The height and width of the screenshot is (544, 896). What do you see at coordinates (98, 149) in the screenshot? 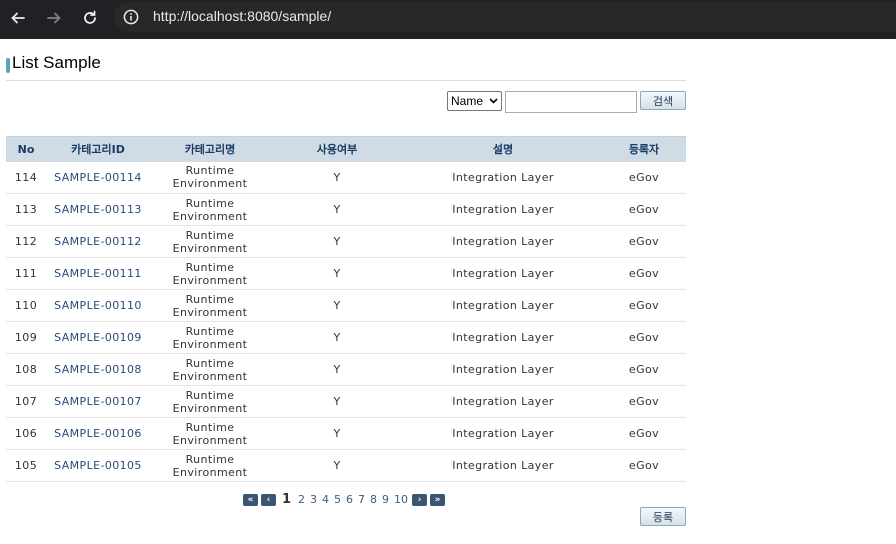
I see `header-category-id: 카테고리ID` at bounding box center [98, 149].